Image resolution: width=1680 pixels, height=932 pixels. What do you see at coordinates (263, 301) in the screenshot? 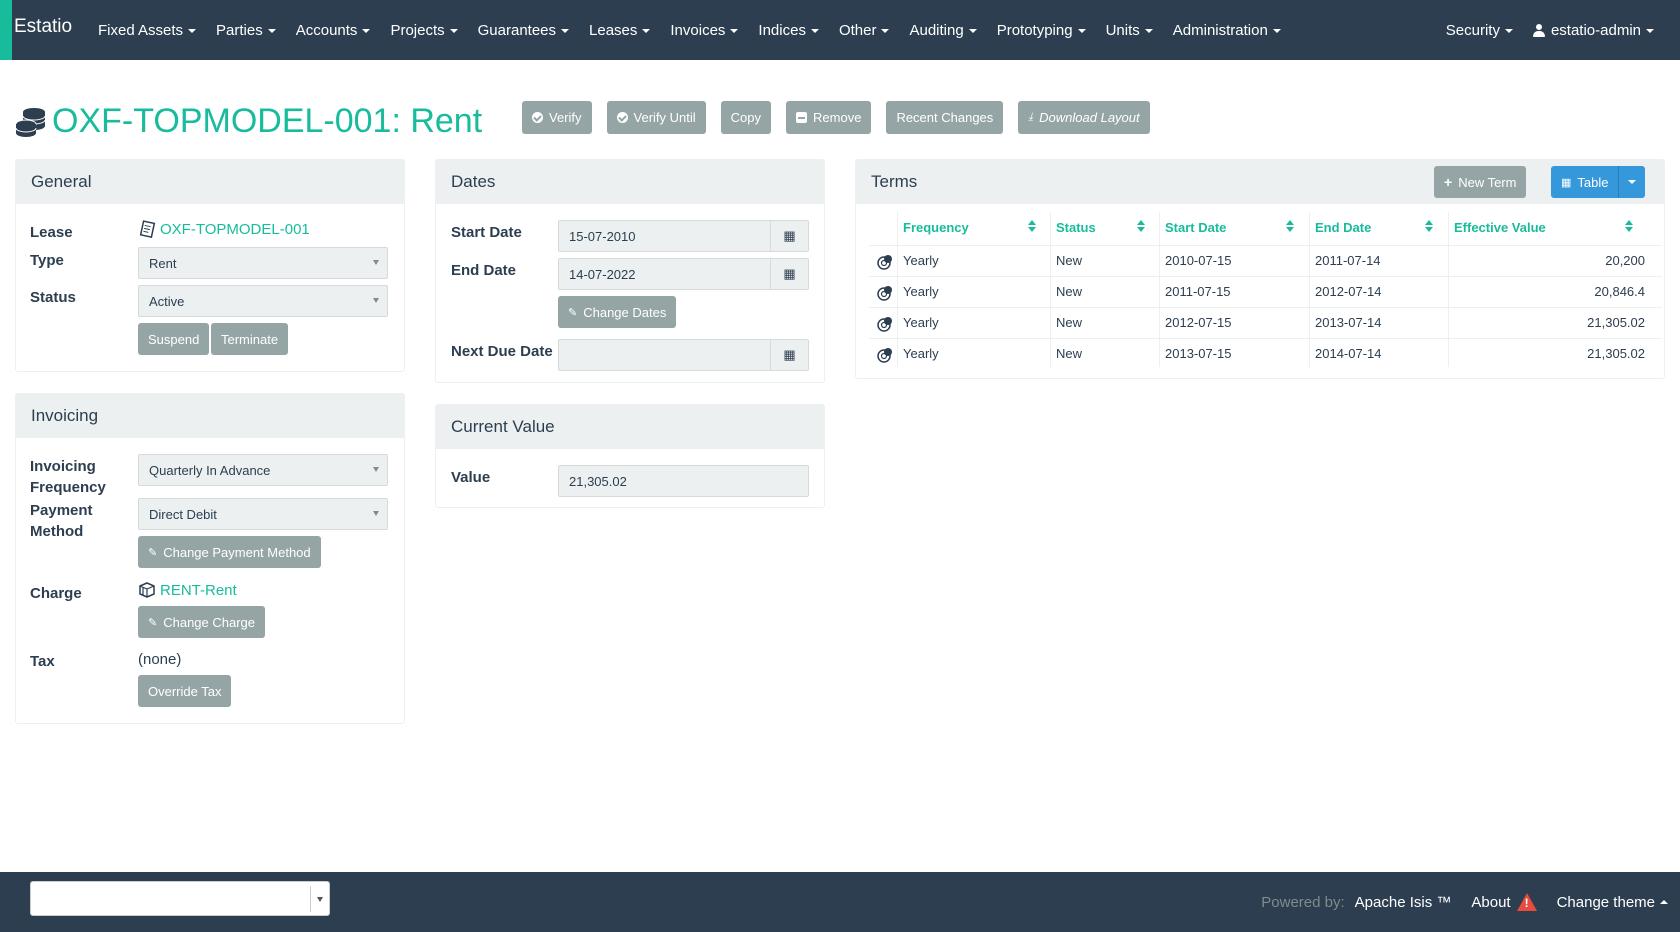
I see `status-select: Active` at bounding box center [263, 301].